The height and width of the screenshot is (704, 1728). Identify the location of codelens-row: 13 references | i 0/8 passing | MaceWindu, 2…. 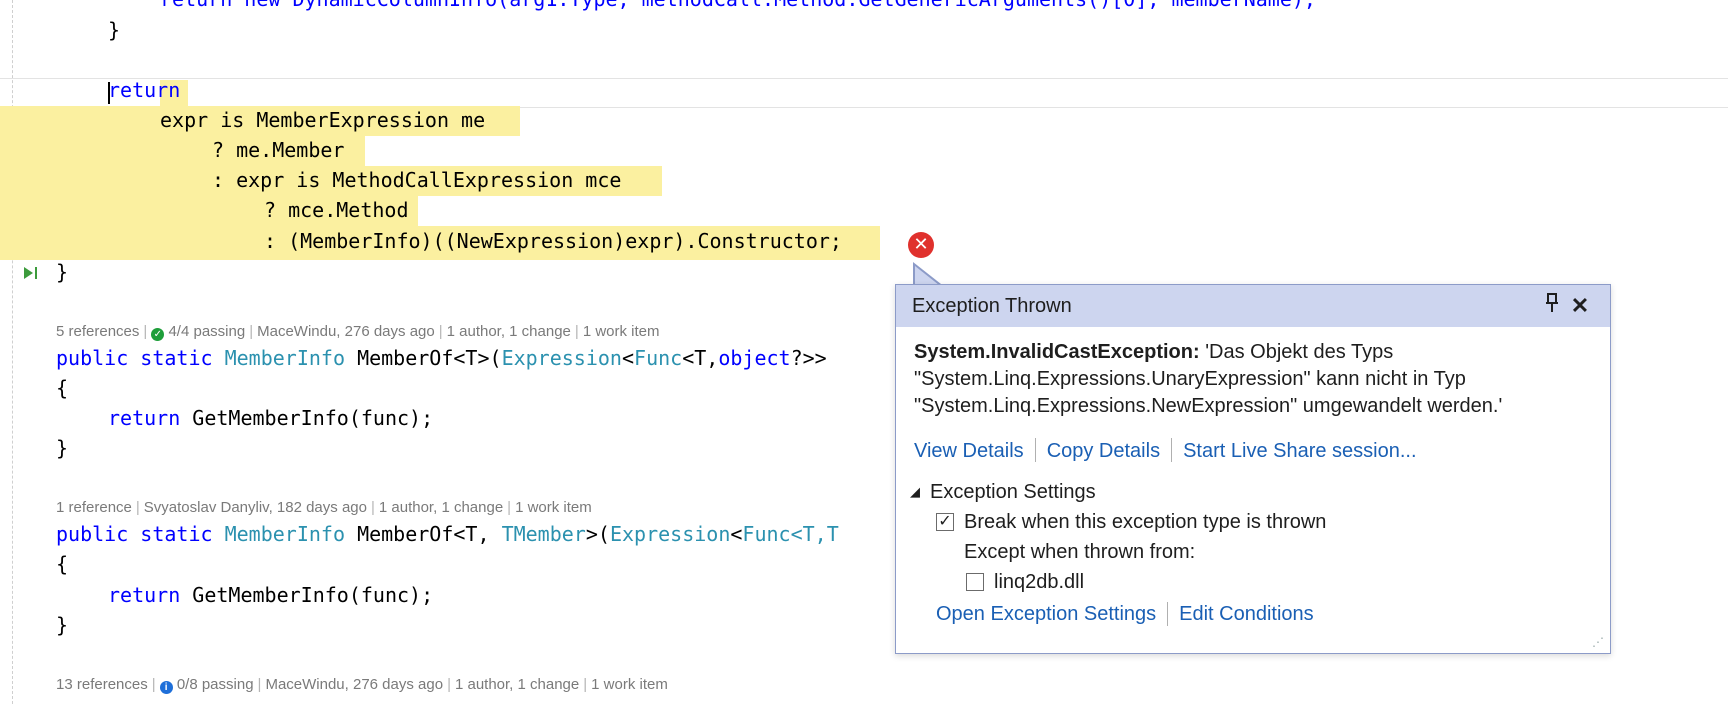
(362, 685).